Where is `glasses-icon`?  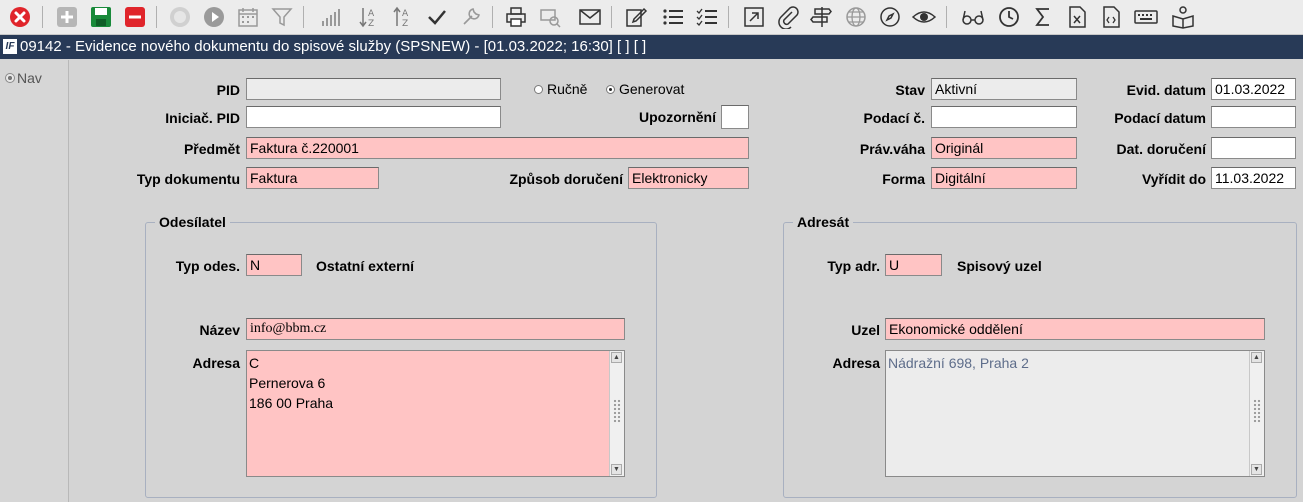
glasses-icon is located at coordinates (973, 17).